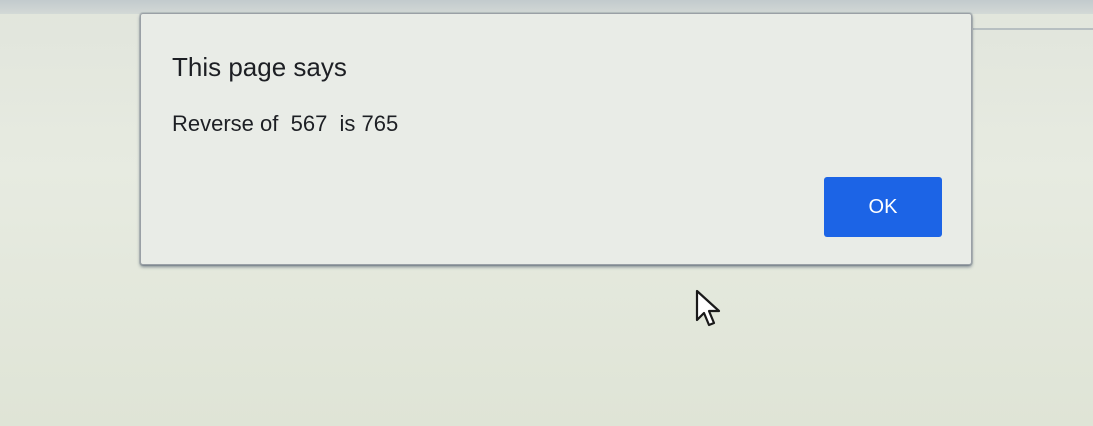  Describe the element at coordinates (708, 308) in the screenshot. I see `mouse-pointer-icon` at that location.